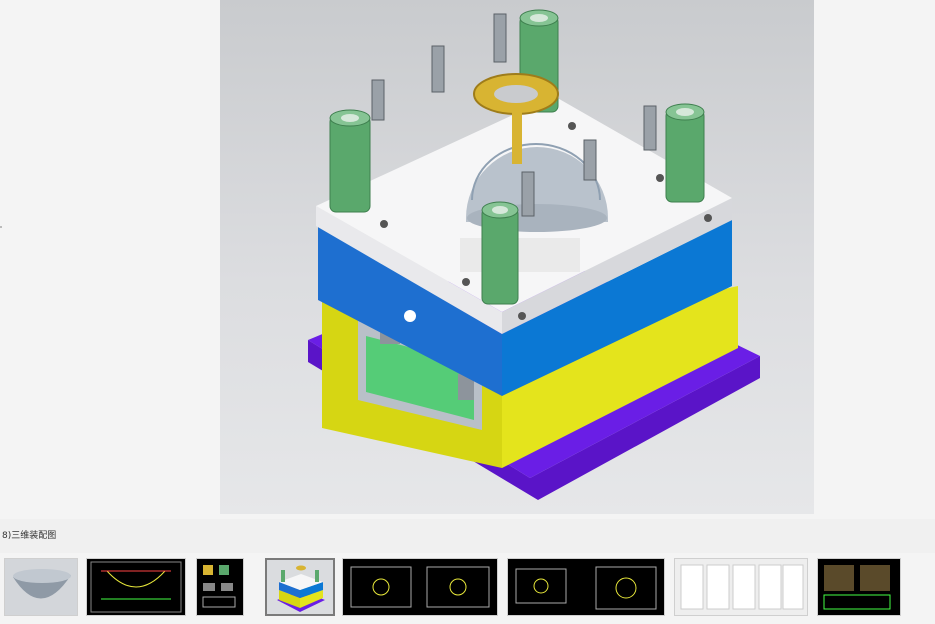  What do you see at coordinates (29, 536) in the screenshot?
I see `image-caption: 8)三维装配图` at bounding box center [29, 536].